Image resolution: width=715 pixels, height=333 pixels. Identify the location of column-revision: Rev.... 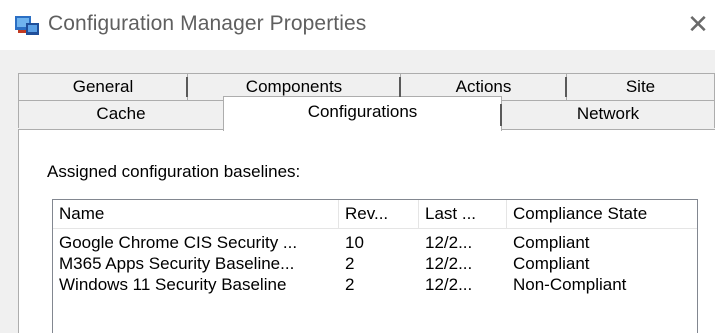
(379, 214).